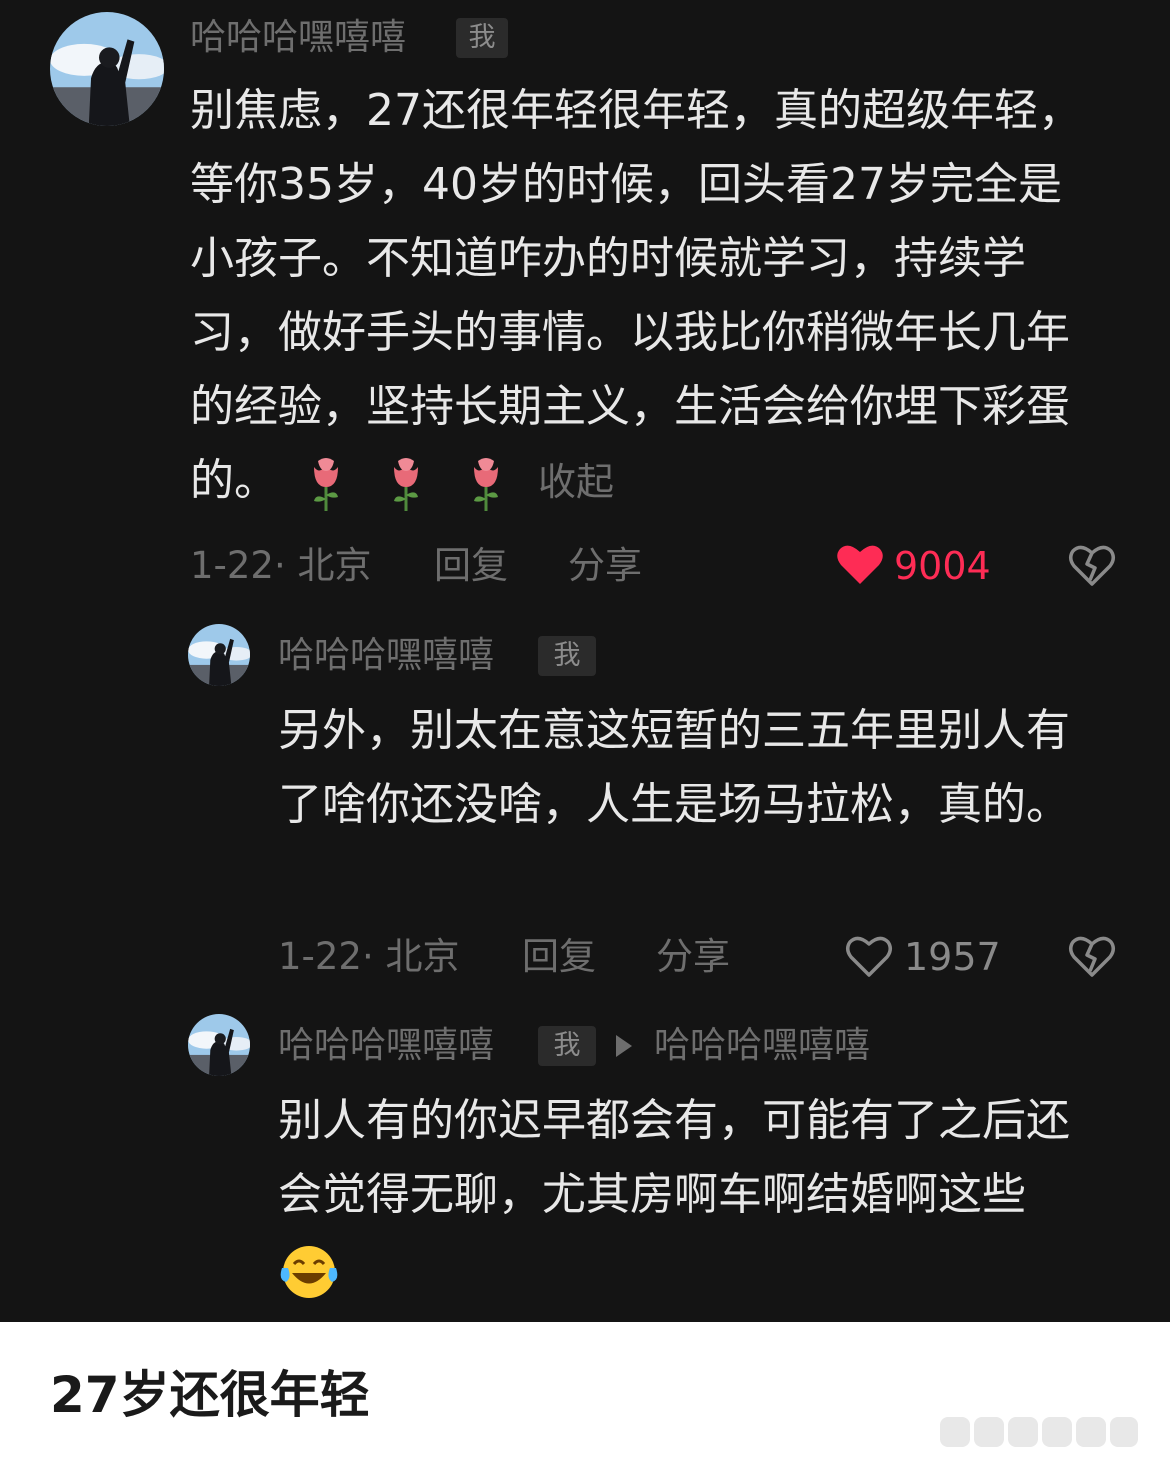 The height and width of the screenshot is (1458, 1170). I want to click on like-count: 1957, so click(952, 957).